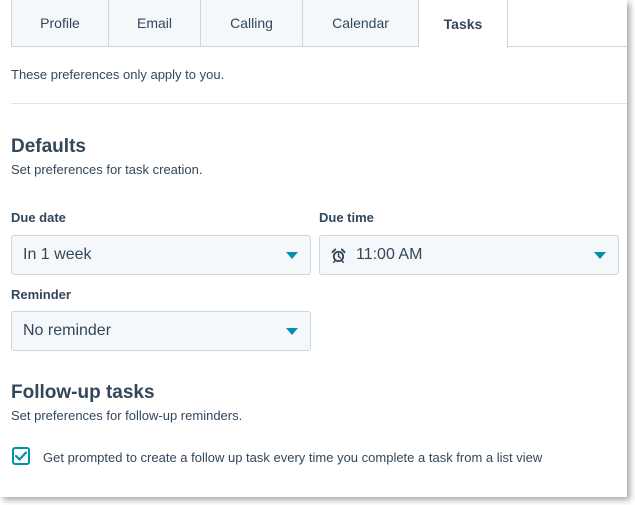  What do you see at coordinates (48, 146) in the screenshot?
I see `defaults-title: Defaults` at bounding box center [48, 146].